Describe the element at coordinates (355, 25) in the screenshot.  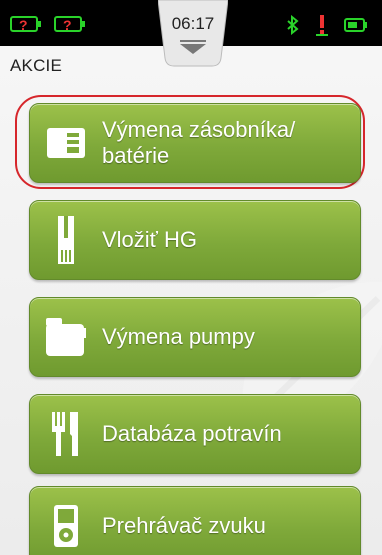
I see `battery-icon` at that location.